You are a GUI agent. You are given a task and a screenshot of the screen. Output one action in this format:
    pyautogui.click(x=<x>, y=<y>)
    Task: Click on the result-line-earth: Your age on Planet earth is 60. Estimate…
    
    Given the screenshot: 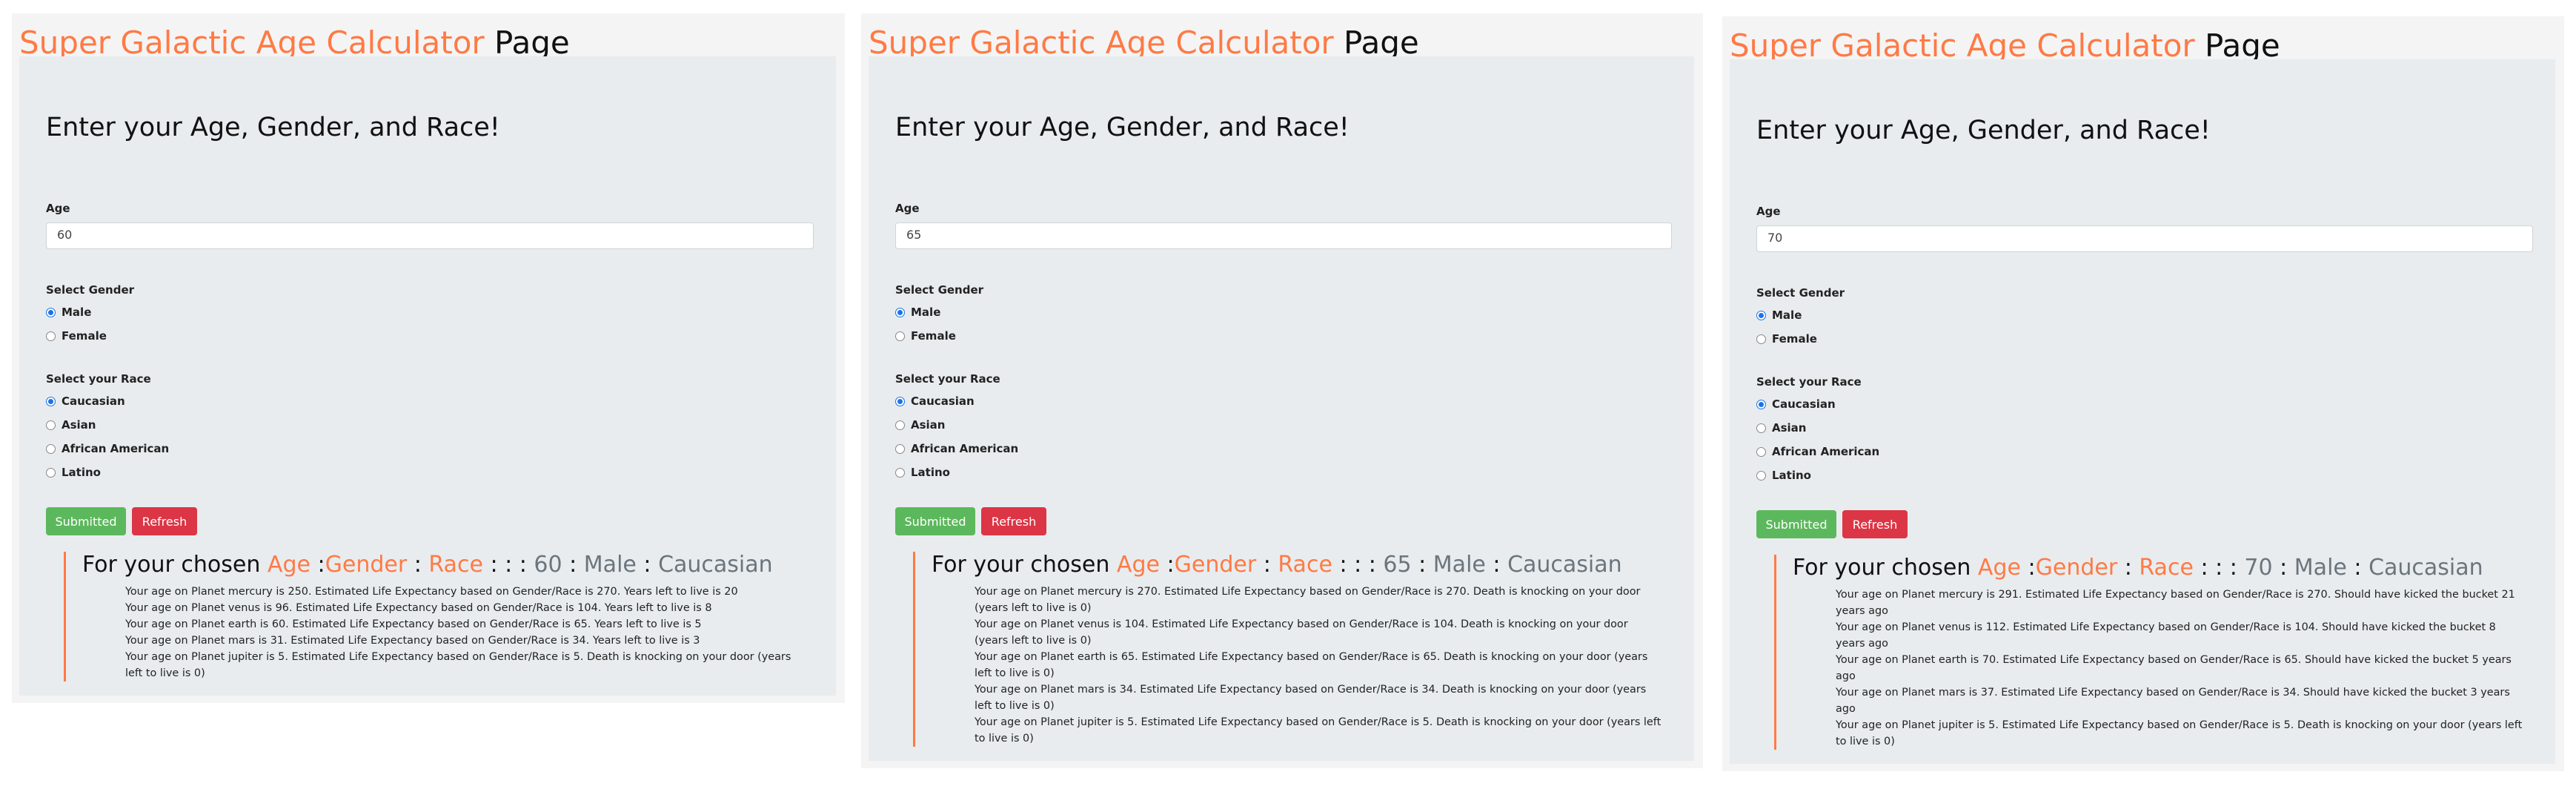 What is the action you would take?
    pyautogui.click(x=413, y=624)
    